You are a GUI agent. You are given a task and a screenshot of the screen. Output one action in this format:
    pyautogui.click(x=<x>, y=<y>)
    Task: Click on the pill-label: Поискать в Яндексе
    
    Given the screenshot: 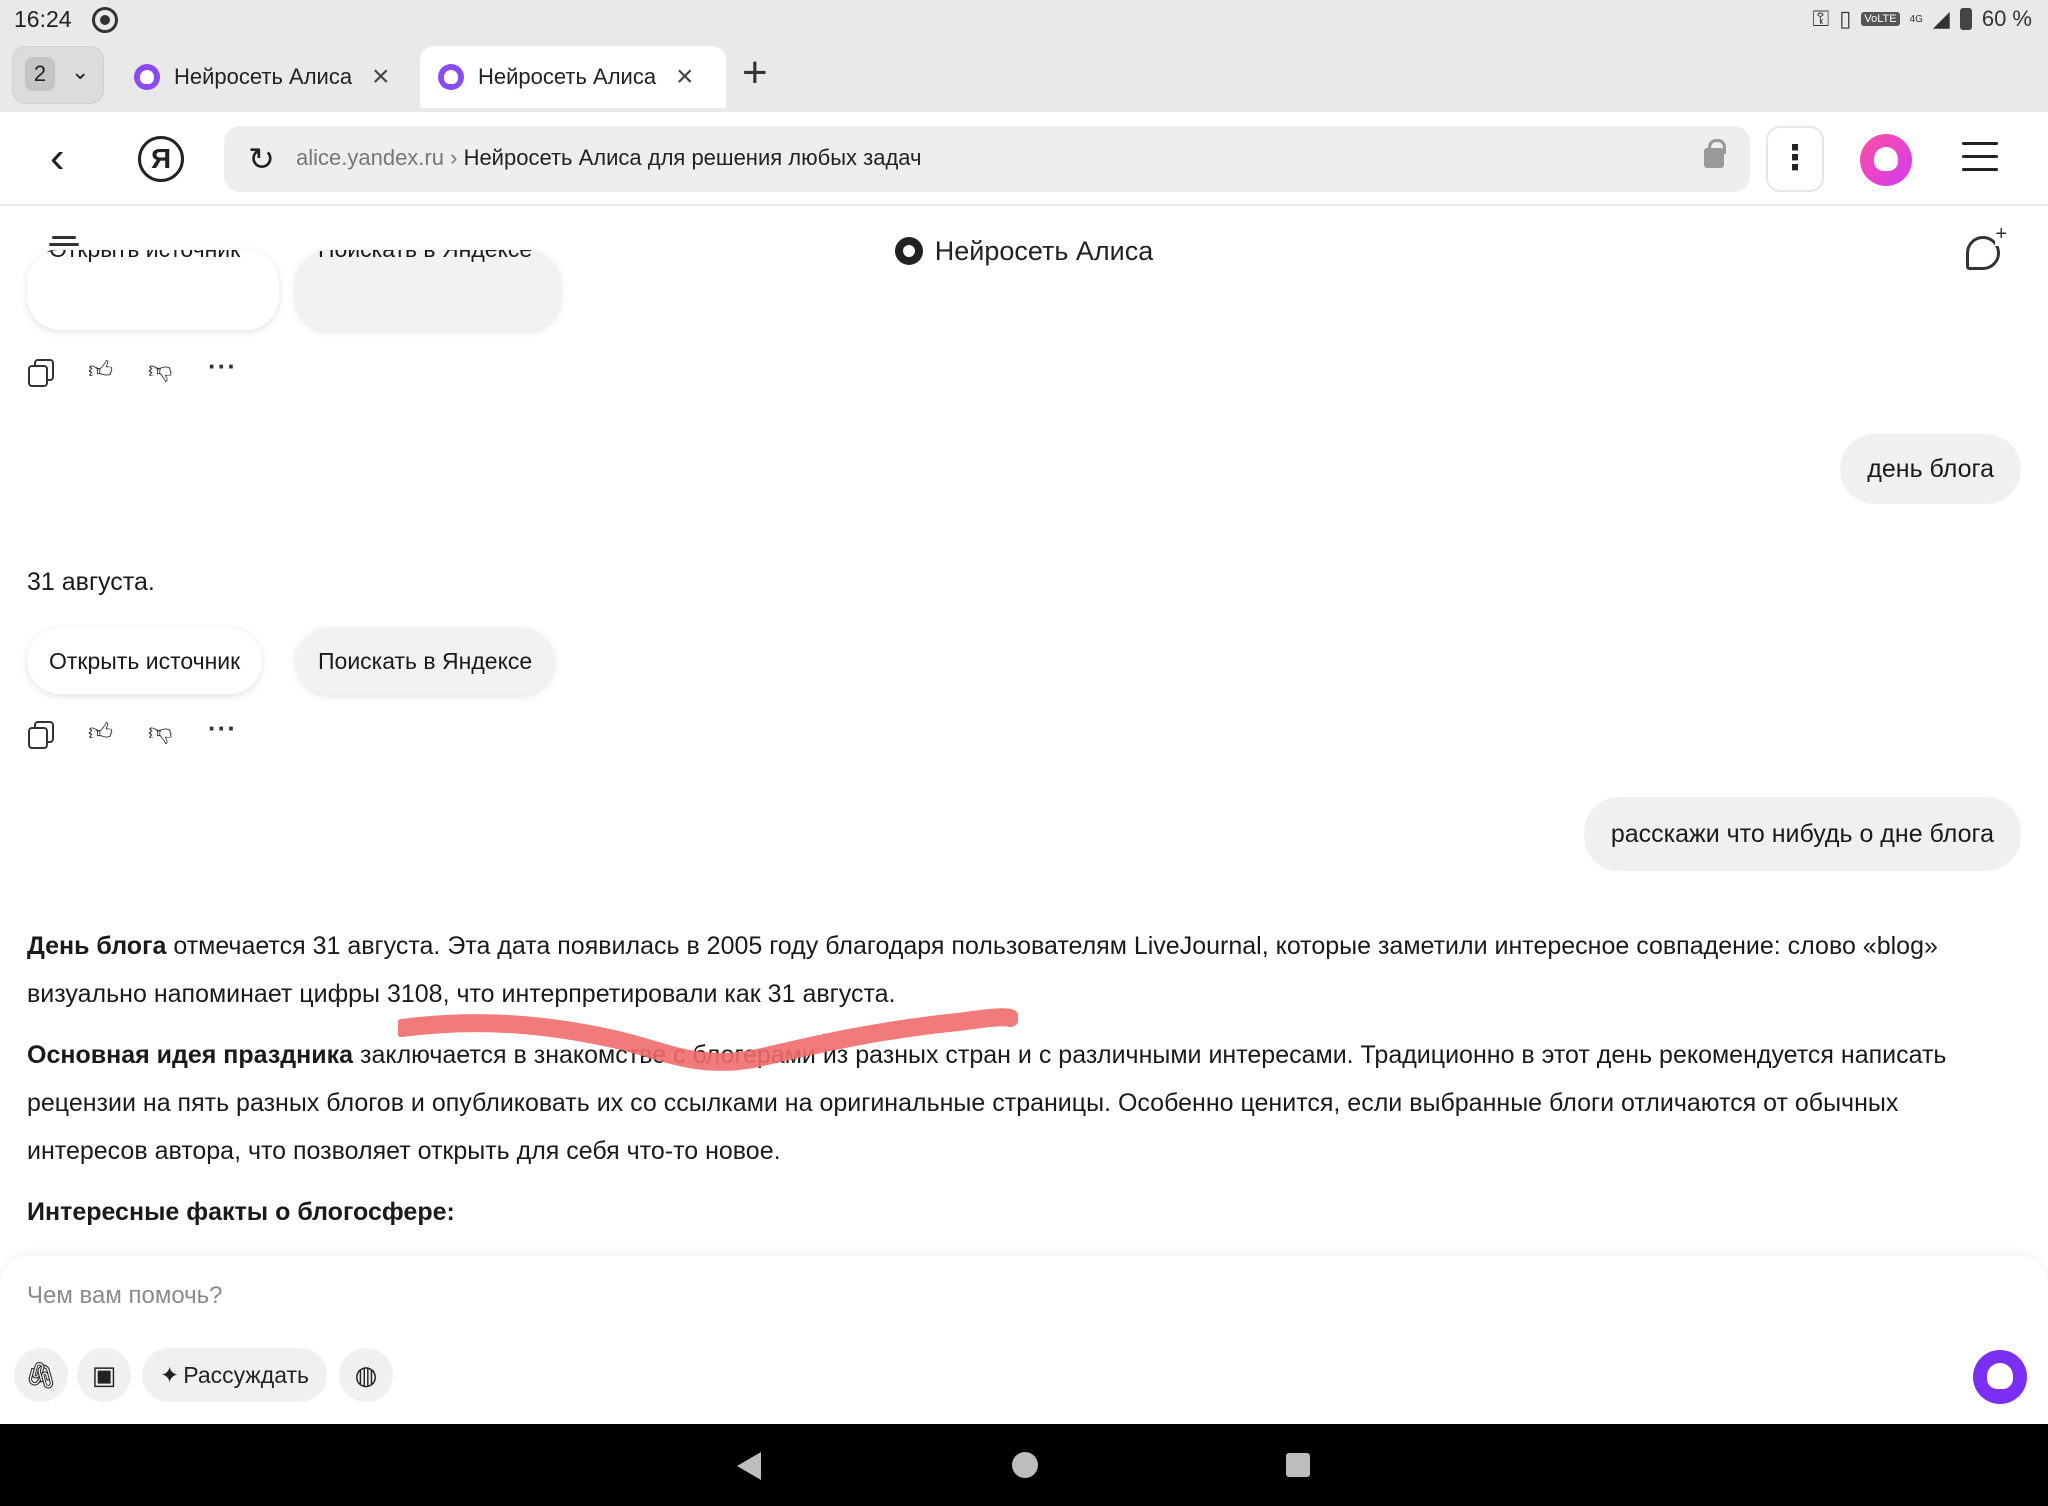 What is the action you would take?
    pyautogui.click(x=425, y=256)
    